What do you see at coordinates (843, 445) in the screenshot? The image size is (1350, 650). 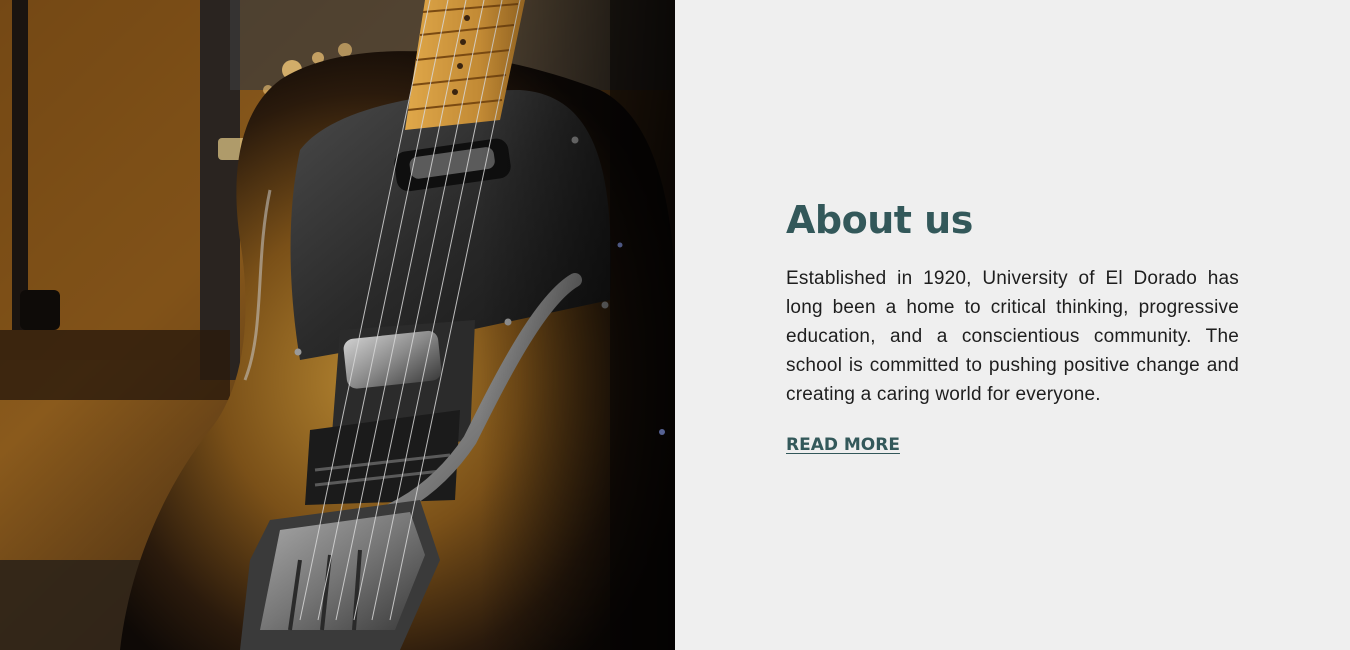 I see `read-more-link: READ MORE` at bounding box center [843, 445].